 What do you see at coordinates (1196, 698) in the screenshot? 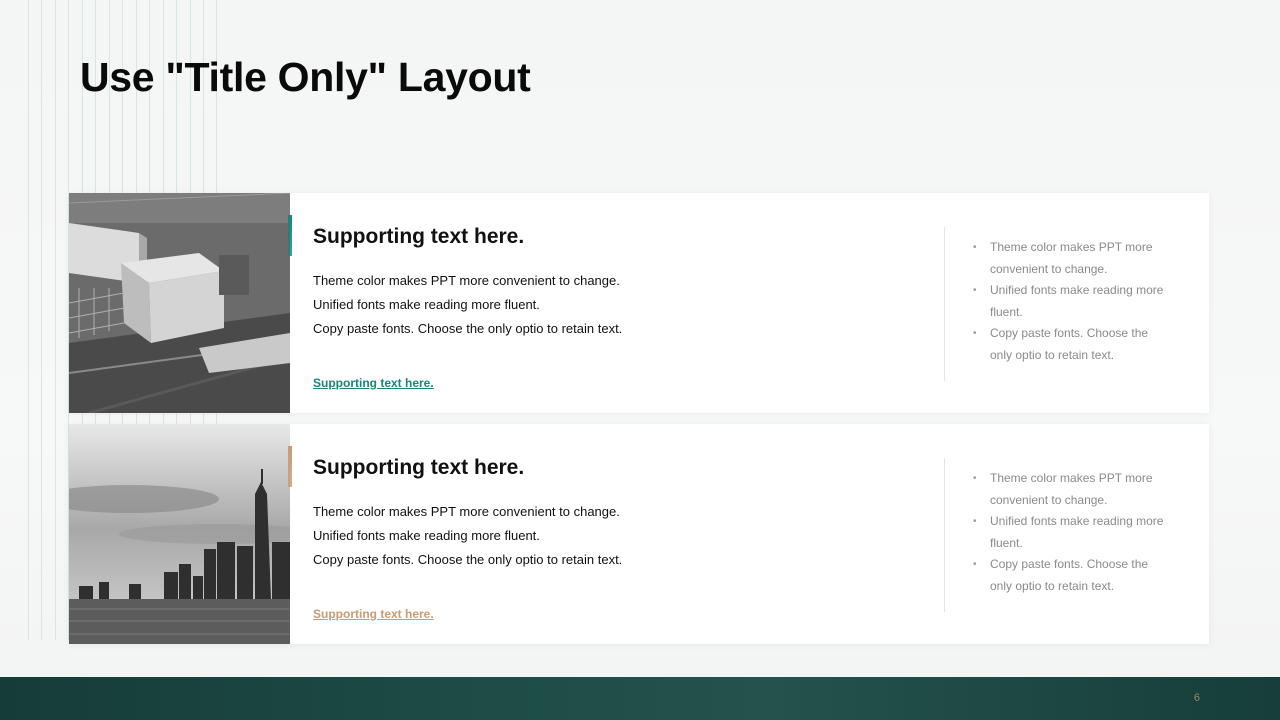
I see `page-number: 6` at bounding box center [1196, 698].